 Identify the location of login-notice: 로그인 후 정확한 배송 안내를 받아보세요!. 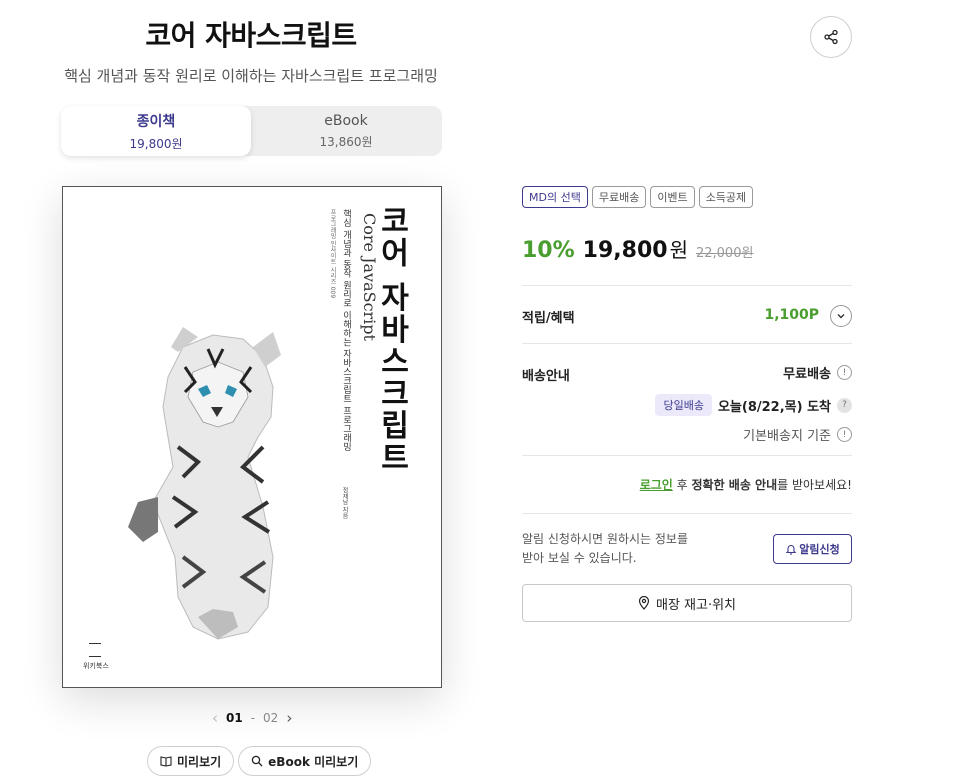
(746, 484).